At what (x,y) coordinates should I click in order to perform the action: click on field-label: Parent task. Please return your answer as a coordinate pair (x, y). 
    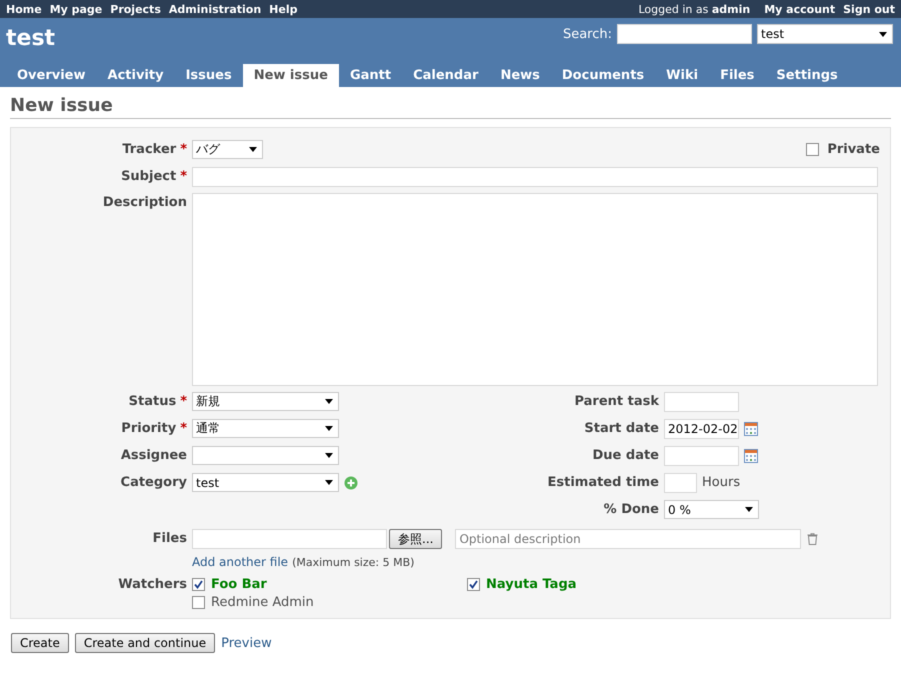
    Looking at the image, I should click on (616, 401).